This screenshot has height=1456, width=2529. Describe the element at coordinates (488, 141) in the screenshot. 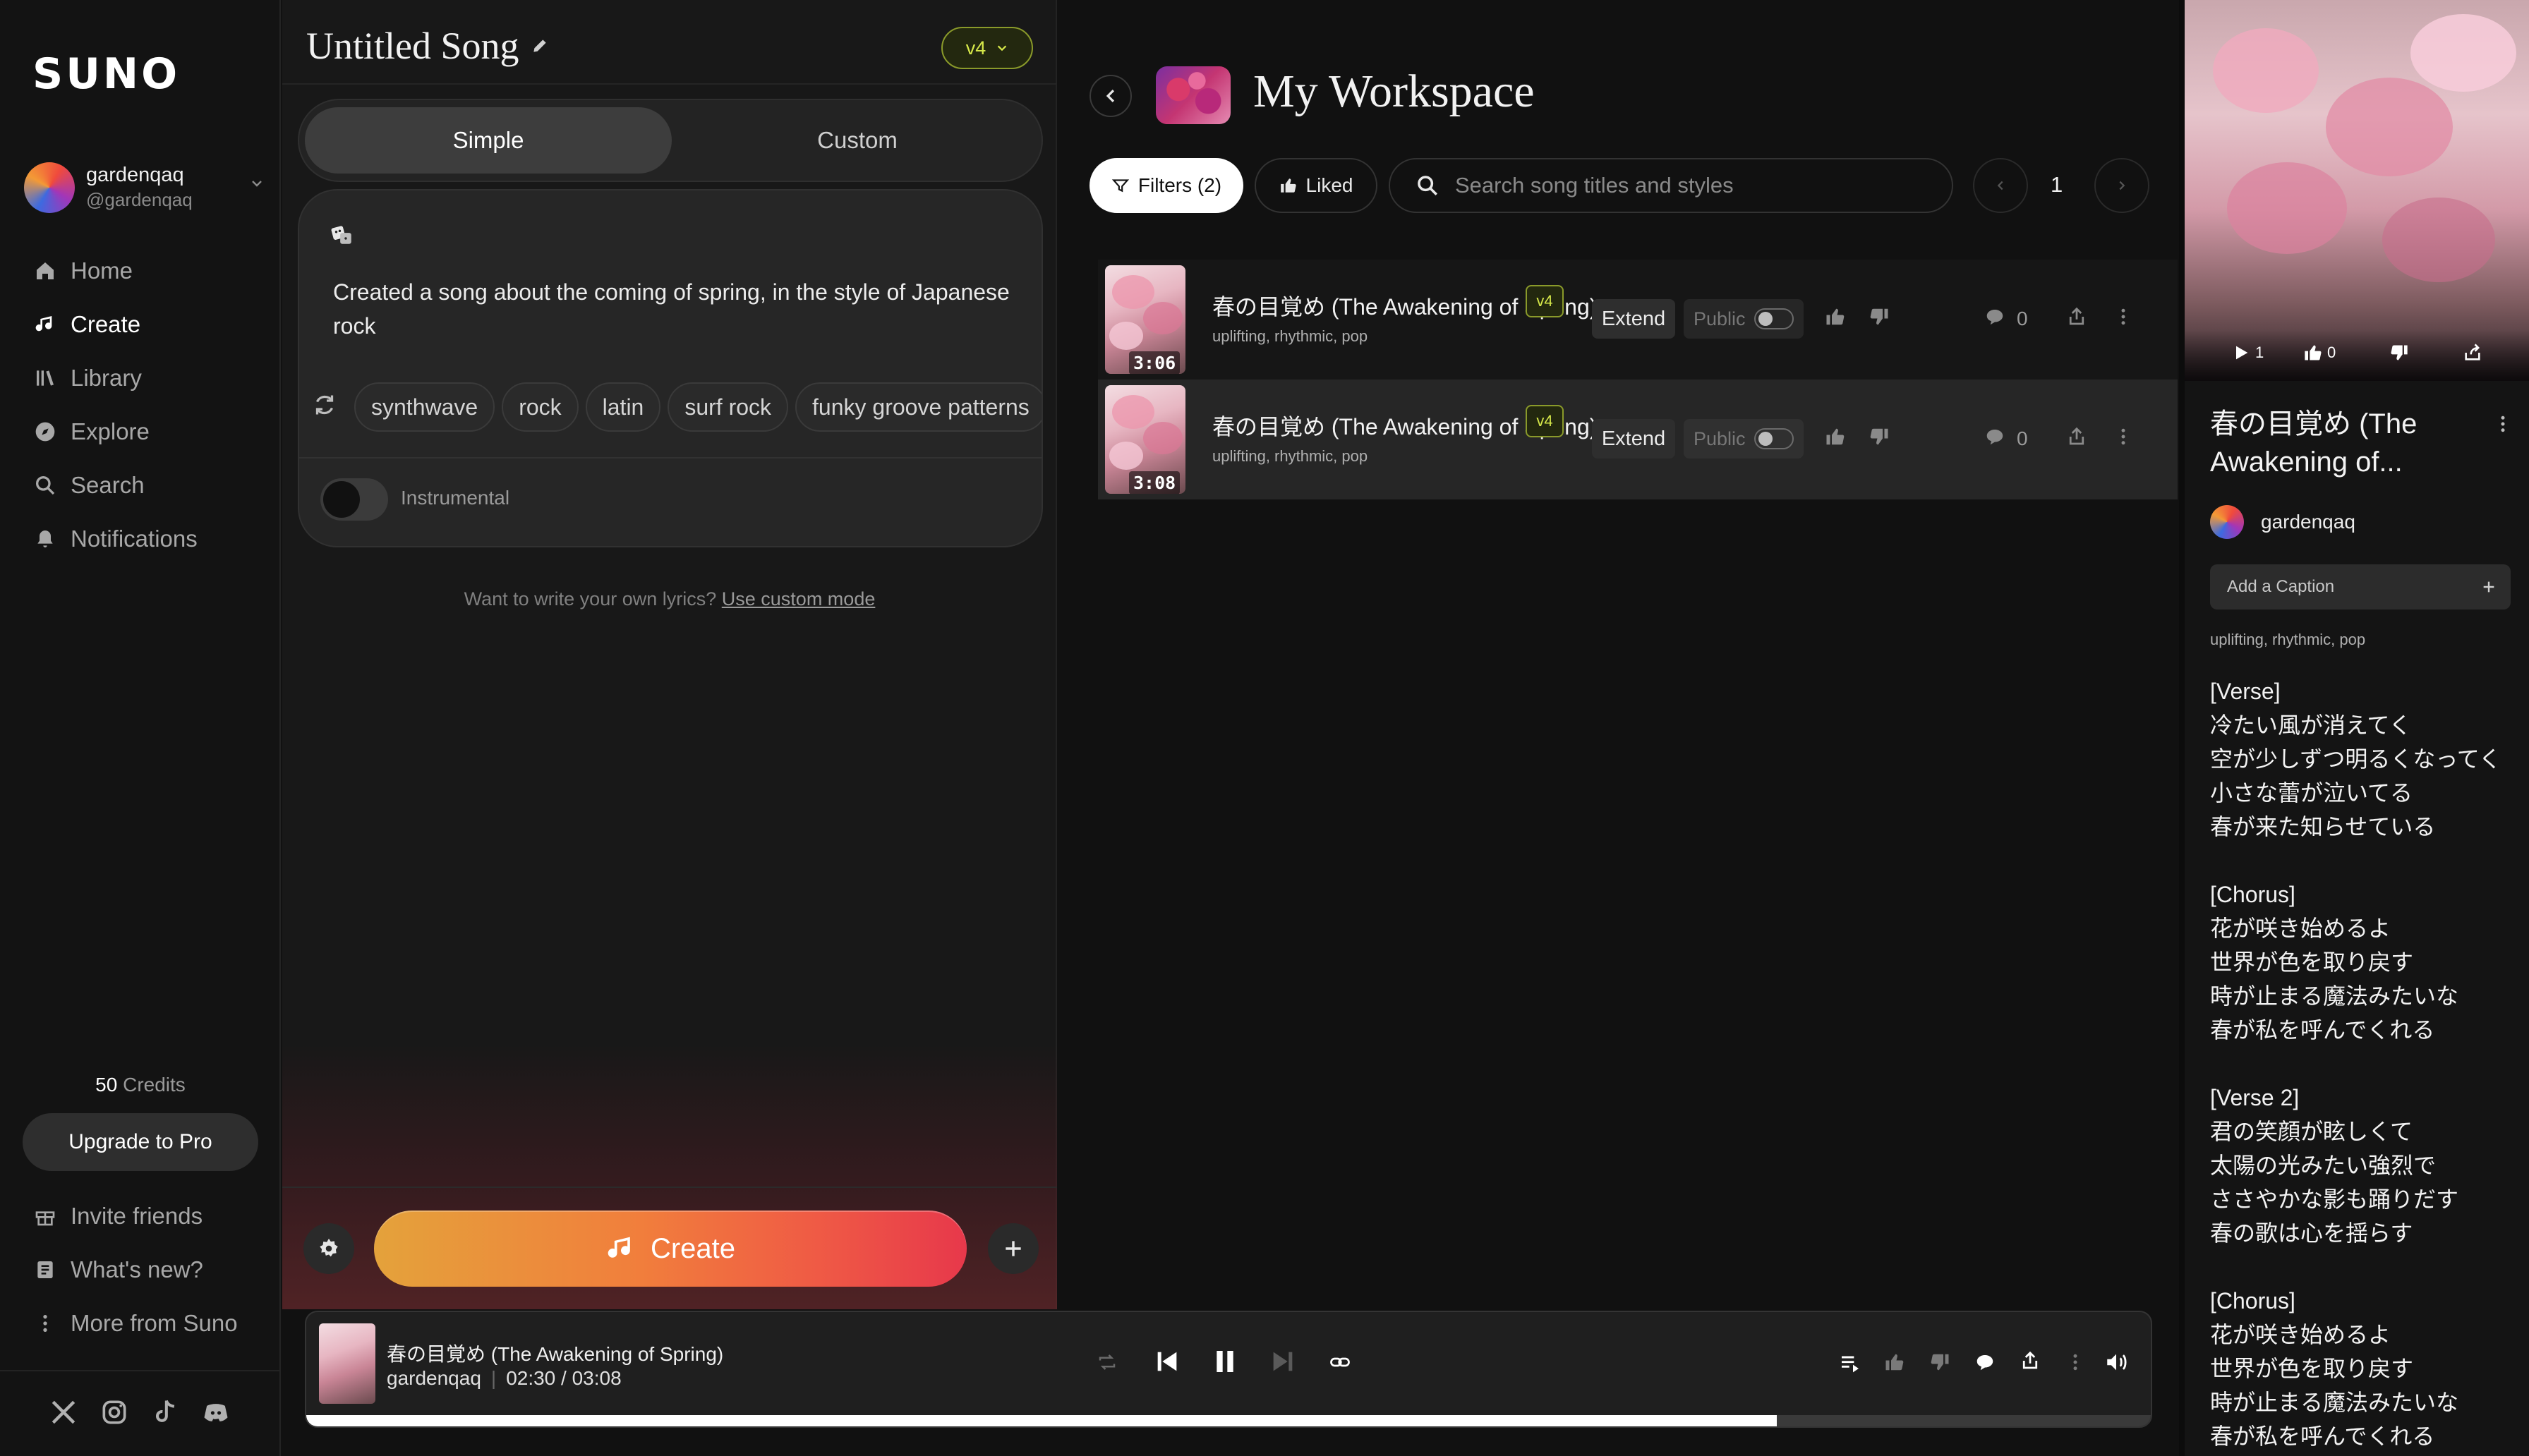

I see `tab-simple: Simple` at that location.